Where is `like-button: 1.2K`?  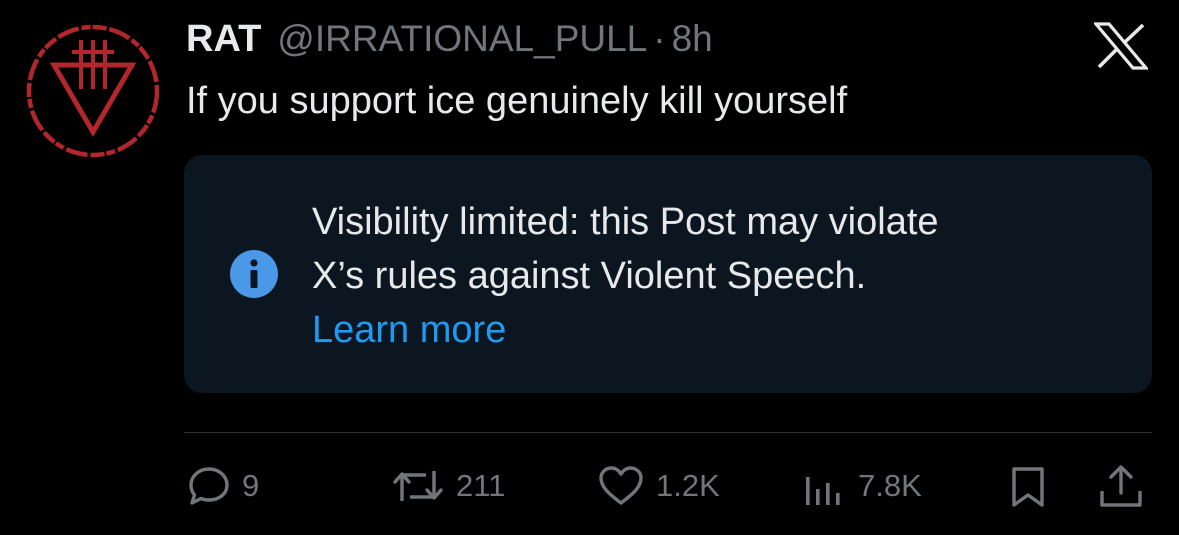
like-button: 1.2K is located at coordinates (658, 486).